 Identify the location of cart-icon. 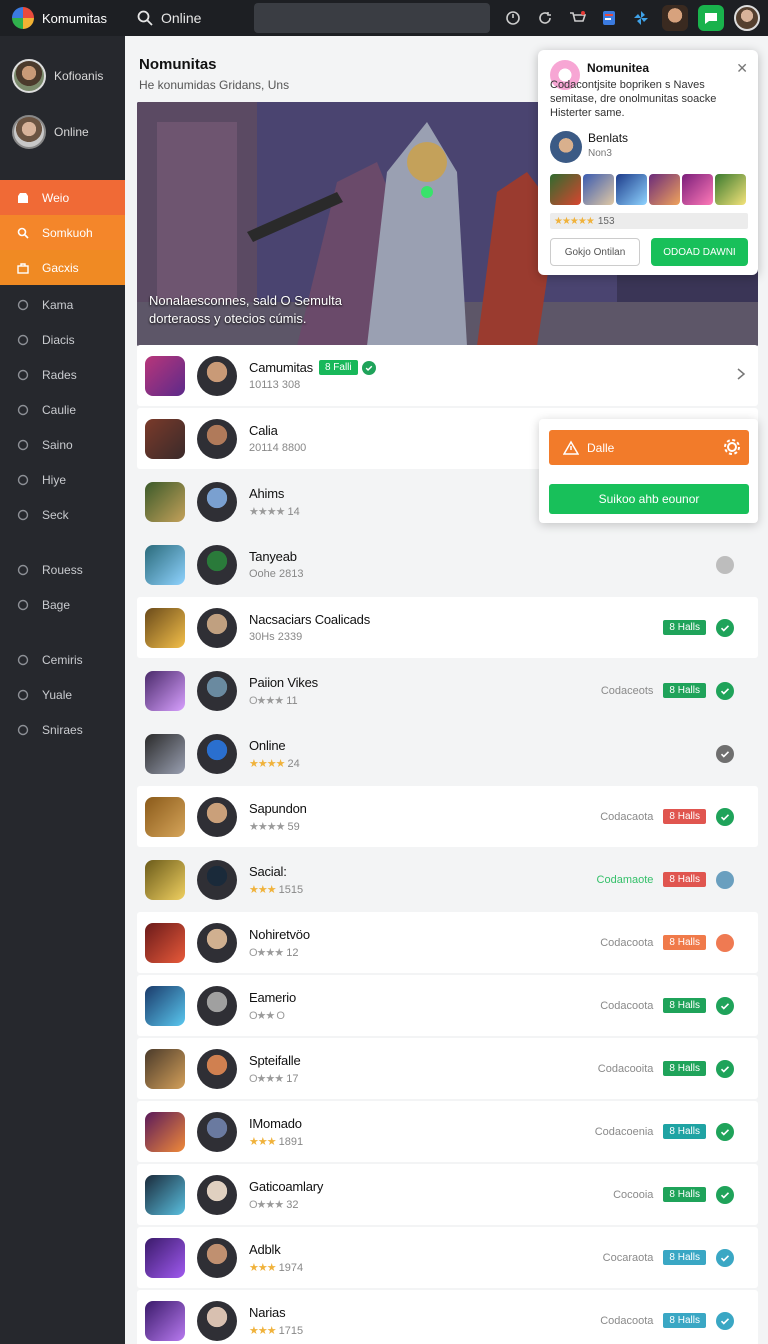
(577, 18).